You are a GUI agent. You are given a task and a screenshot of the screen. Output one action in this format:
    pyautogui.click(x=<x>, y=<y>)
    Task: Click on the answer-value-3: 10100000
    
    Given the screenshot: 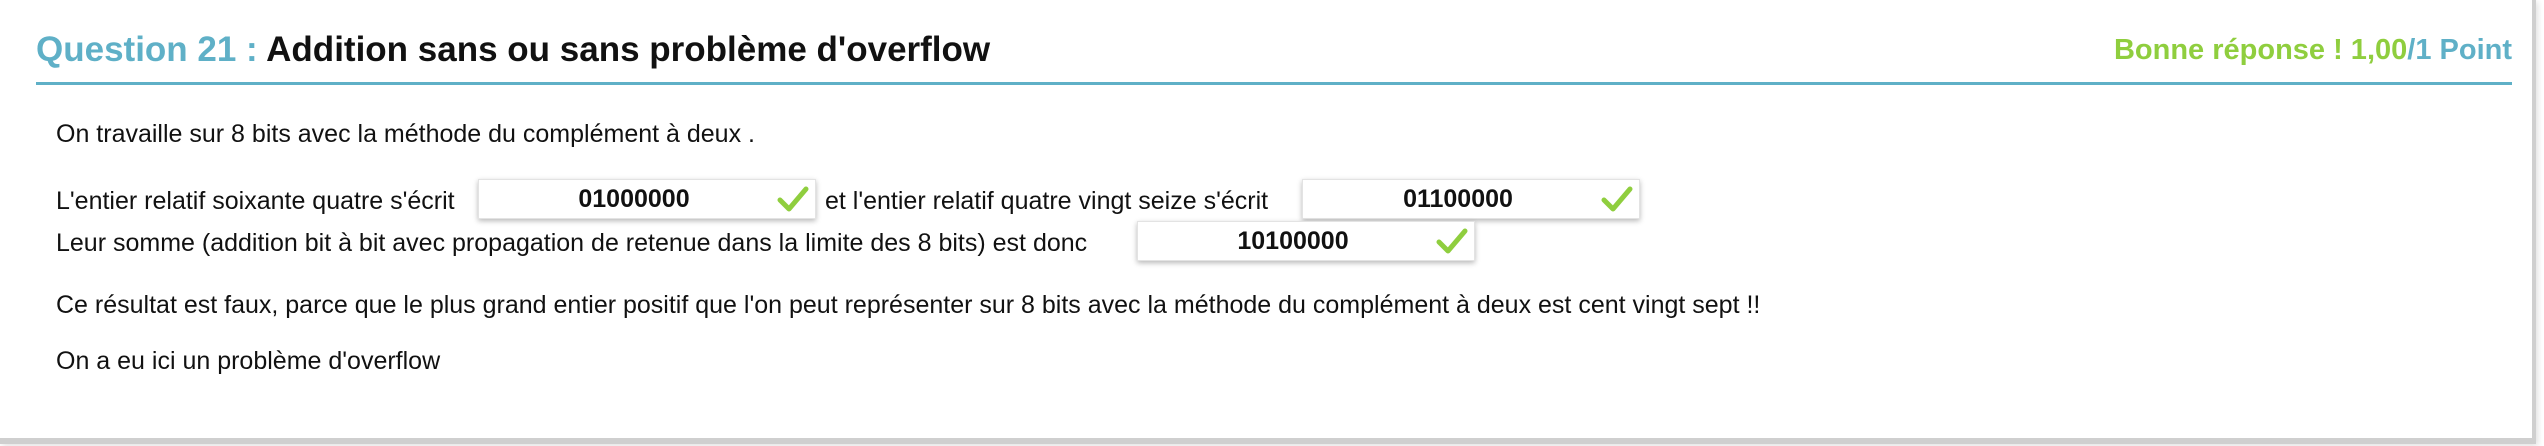 What is the action you would take?
    pyautogui.click(x=1293, y=240)
    